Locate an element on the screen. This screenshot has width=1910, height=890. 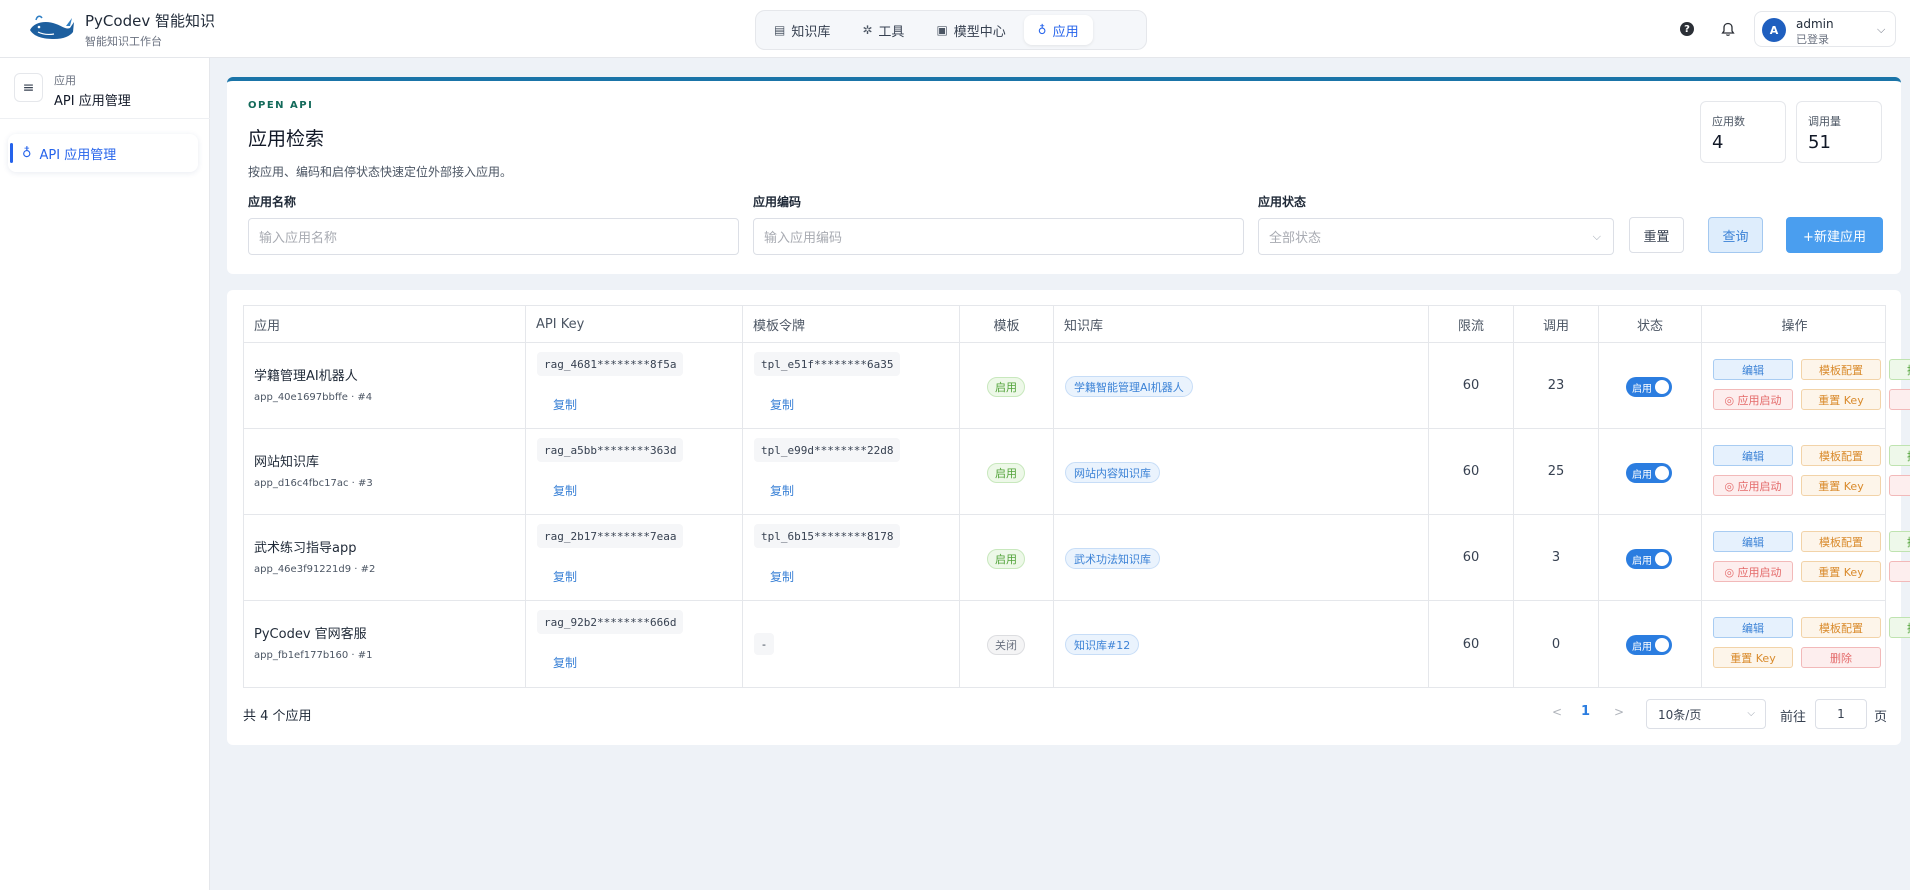
app-code-input: 输入应用编码 is located at coordinates (998, 236).